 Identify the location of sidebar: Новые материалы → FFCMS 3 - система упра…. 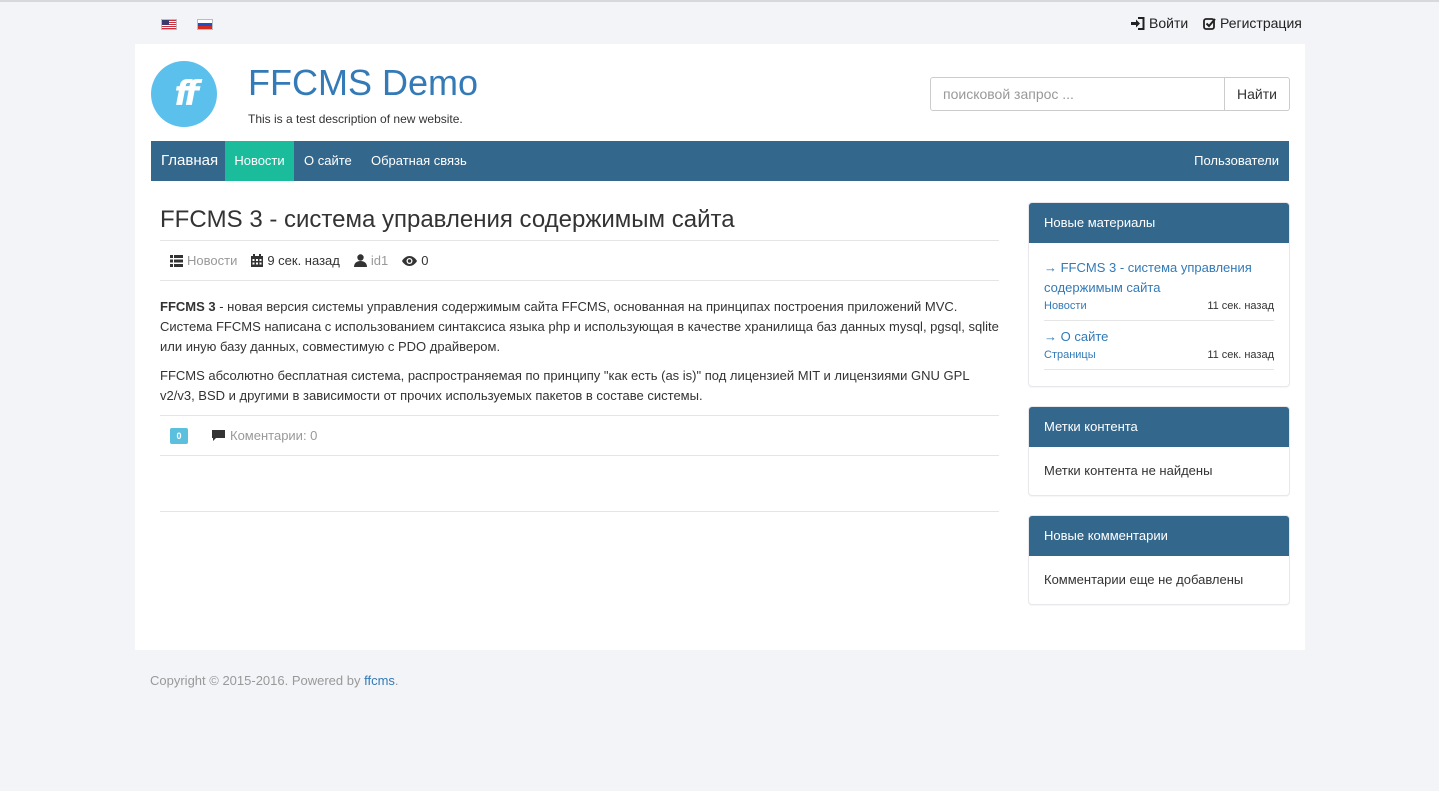
(1159, 413).